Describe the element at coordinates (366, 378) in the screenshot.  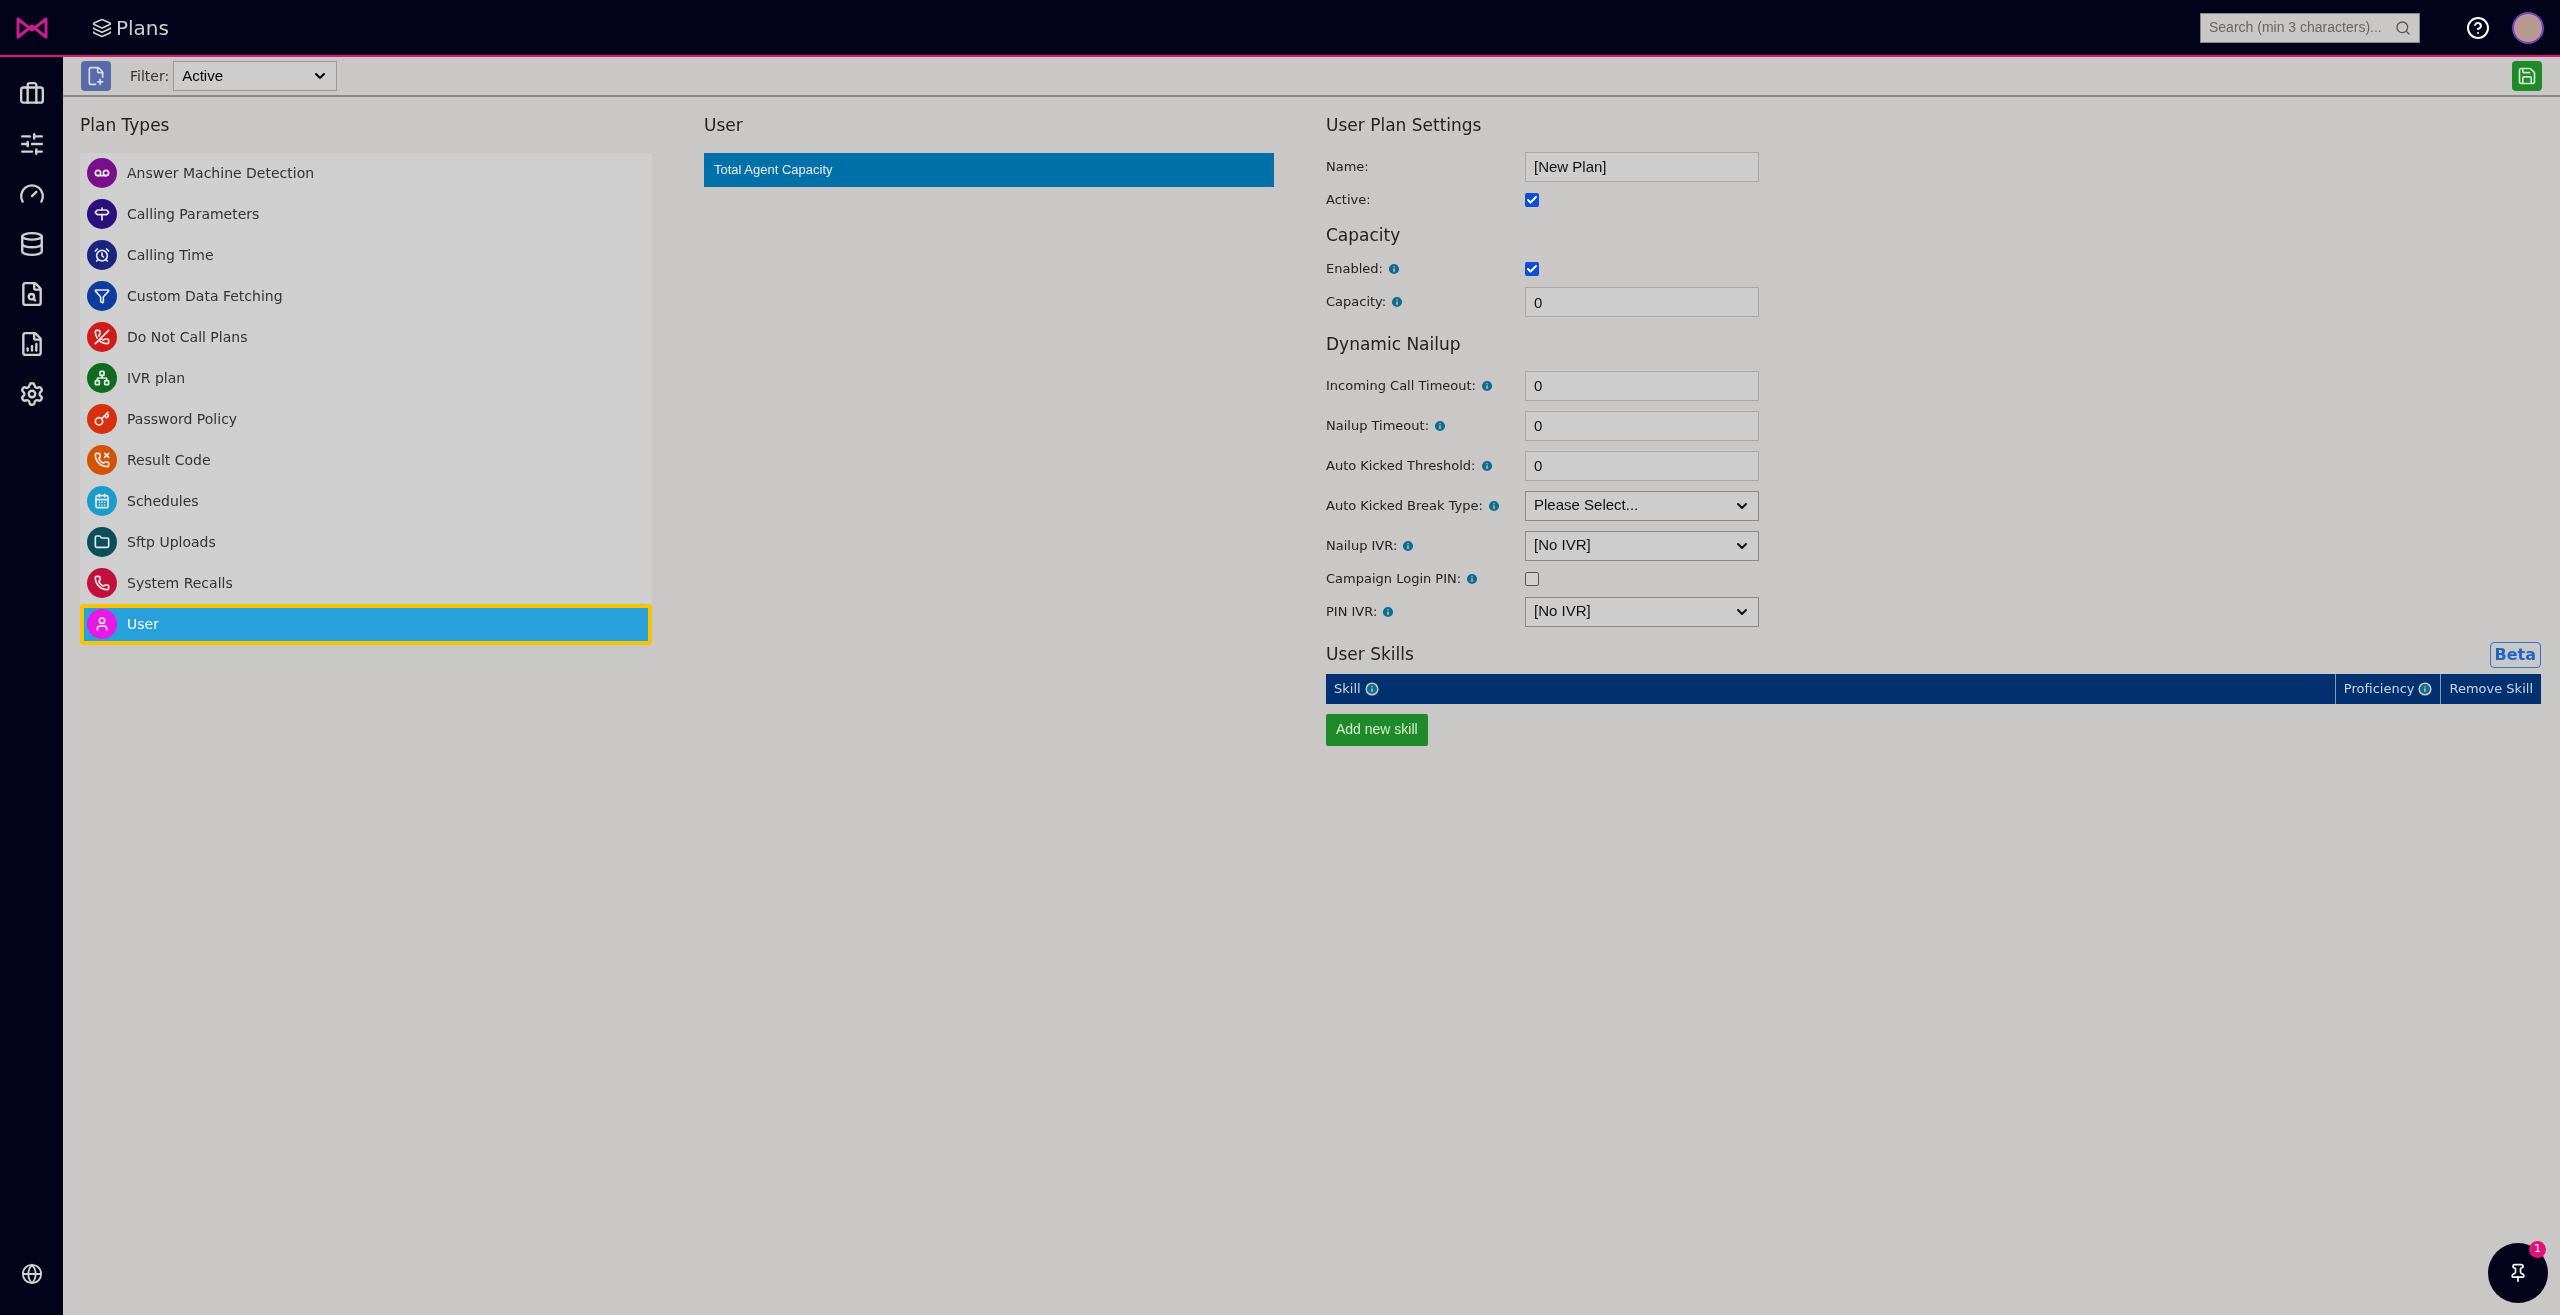
I see `plan-type-item: IVR plan` at that location.